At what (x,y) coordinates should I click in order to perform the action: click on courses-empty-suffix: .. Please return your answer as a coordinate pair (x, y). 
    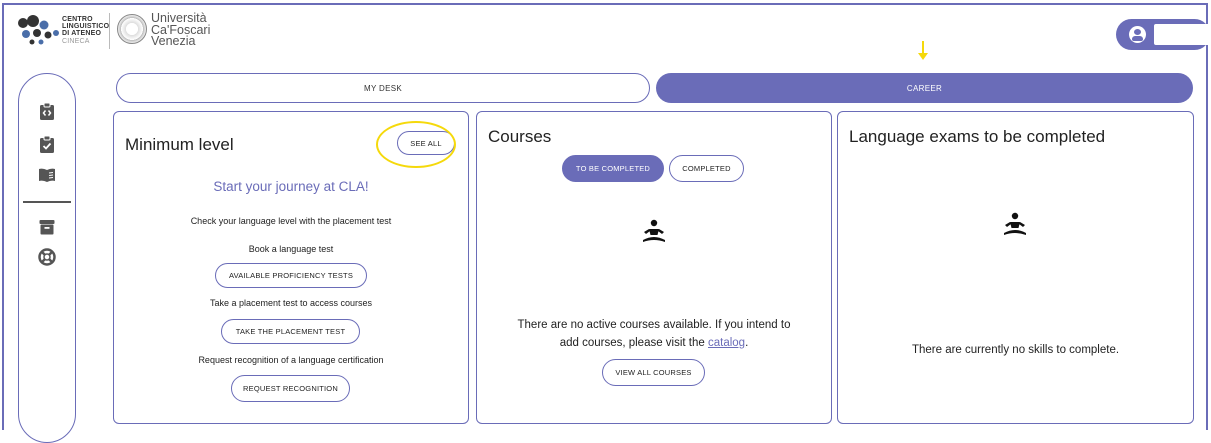
    Looking at the image, I should click on (747, 343).